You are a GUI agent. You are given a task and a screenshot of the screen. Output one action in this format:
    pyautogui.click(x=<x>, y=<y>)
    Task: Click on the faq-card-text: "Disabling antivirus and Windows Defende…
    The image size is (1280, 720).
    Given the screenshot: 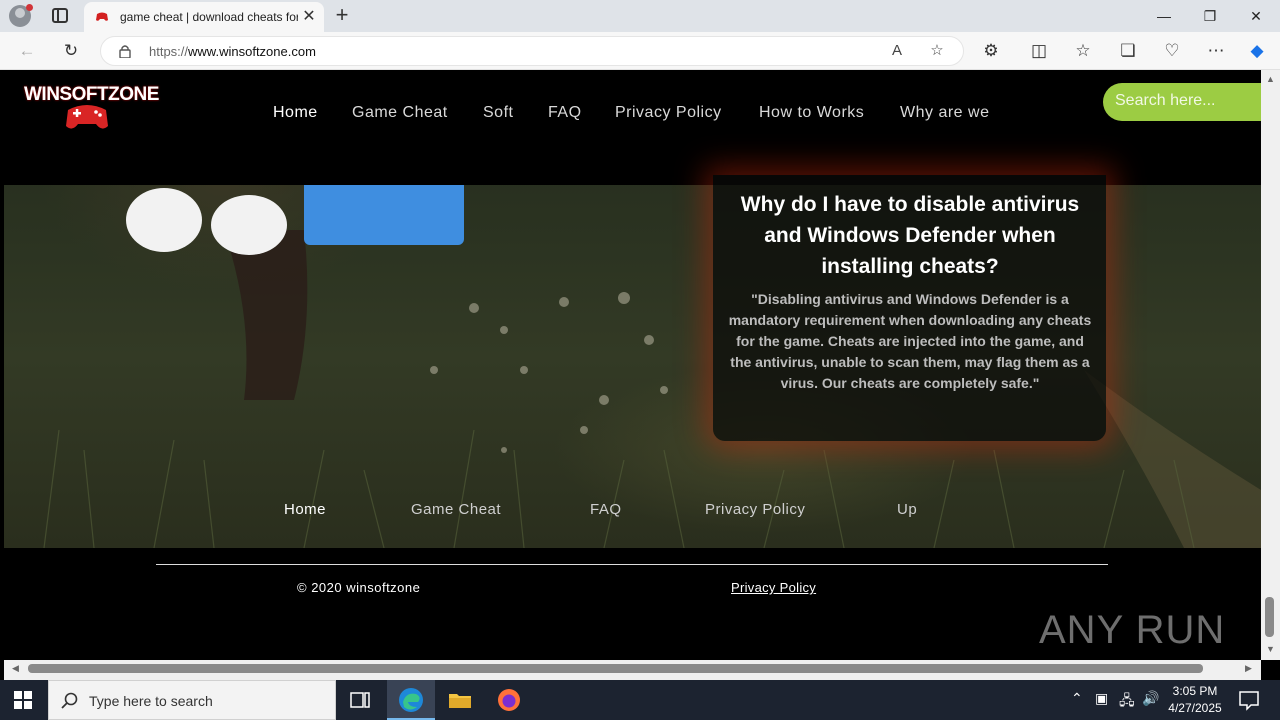 What is the action you would take?
    pyautogui.click(x=910, y=341)
    